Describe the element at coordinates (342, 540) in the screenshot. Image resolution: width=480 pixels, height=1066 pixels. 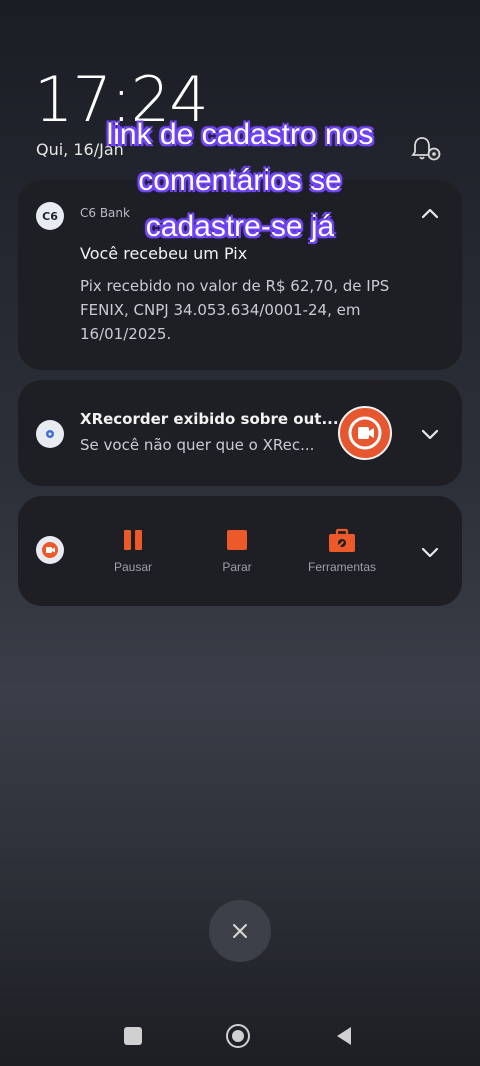
I see `toolbox-icon` at that location.